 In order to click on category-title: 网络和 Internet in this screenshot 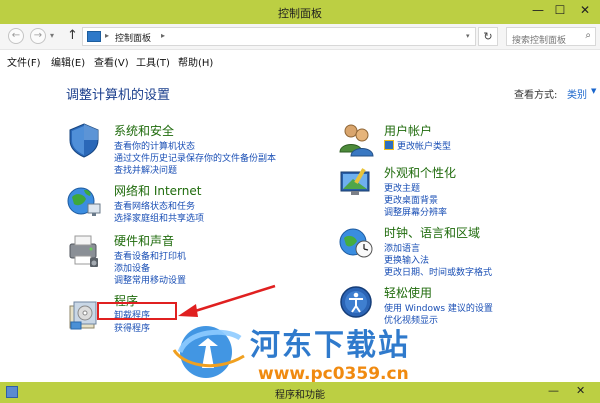, I will do `click(157, 190)`.